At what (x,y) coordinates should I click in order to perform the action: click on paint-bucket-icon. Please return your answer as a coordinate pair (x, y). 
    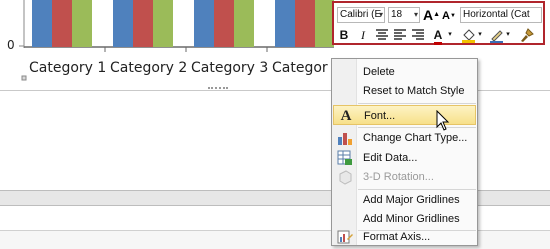
    Looking at the image, I should click on (468, 36).